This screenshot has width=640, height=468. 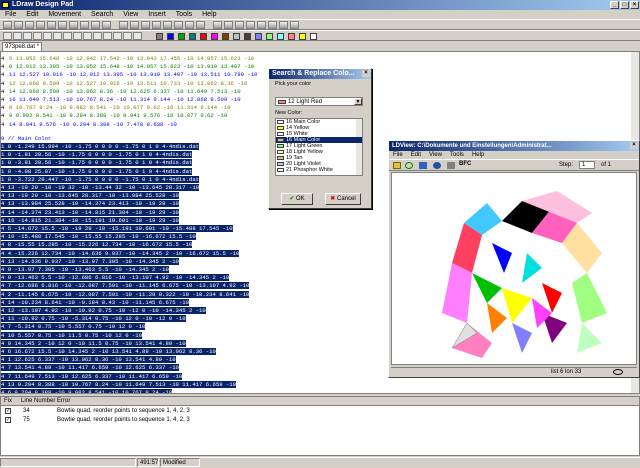 I want to click on comment-line-icon, so click(x=137, y=36).